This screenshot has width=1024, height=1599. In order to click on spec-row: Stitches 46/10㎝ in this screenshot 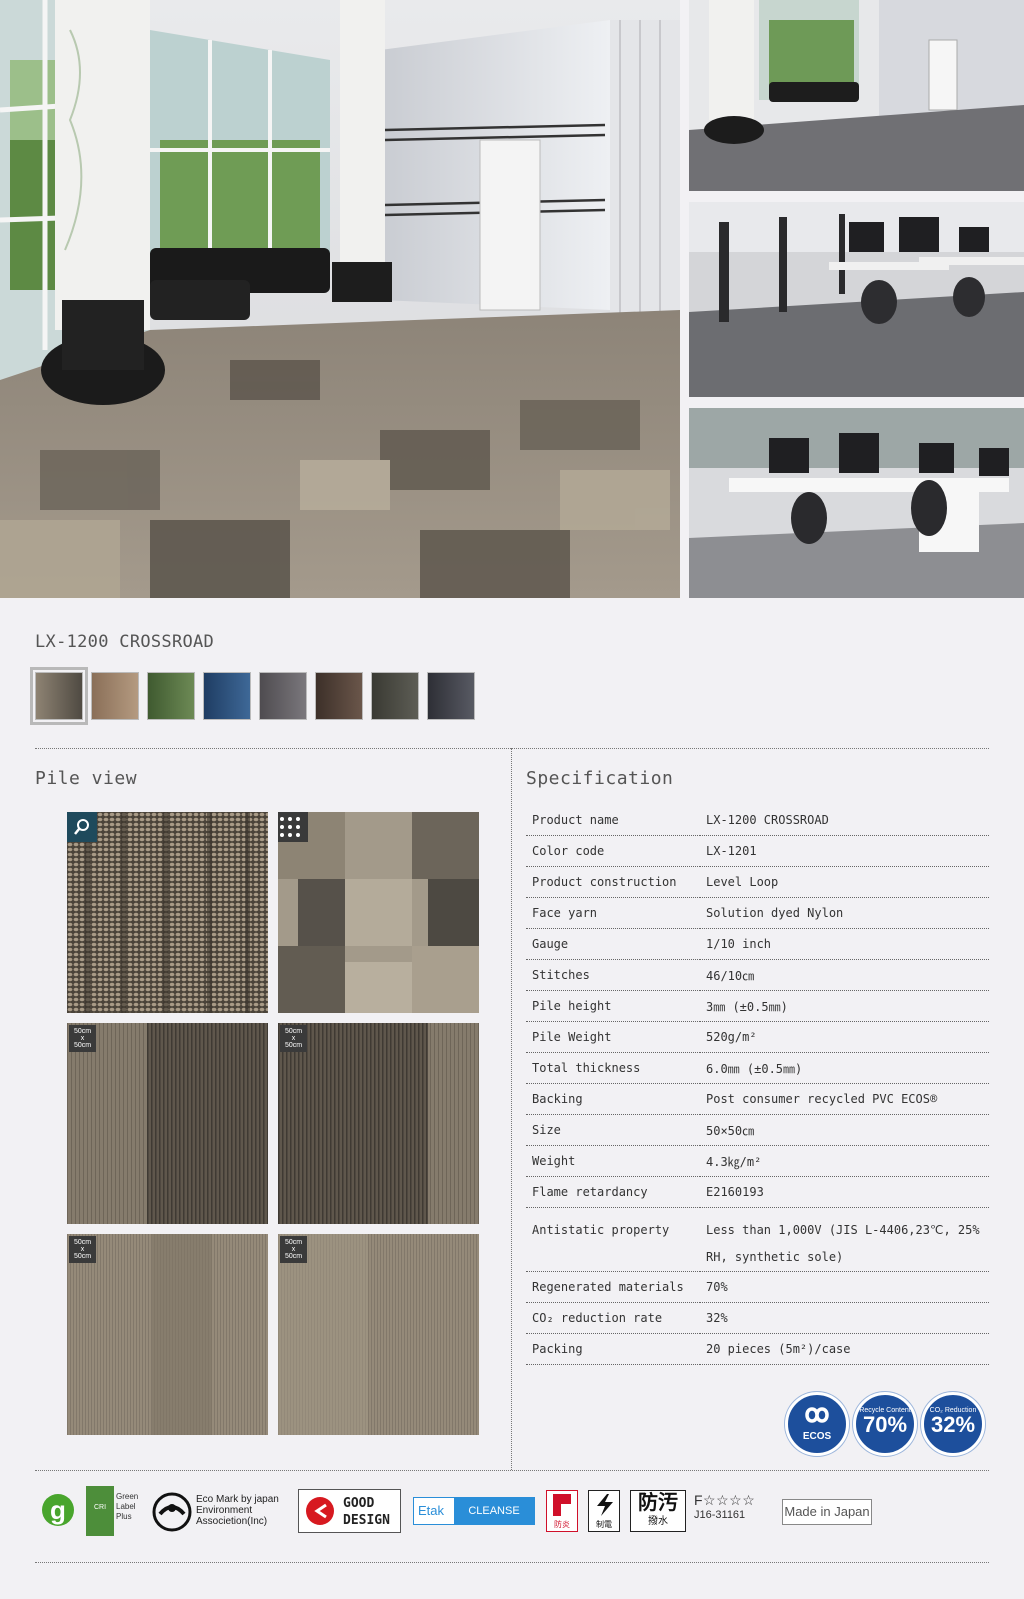, I will do `click(757, 975)`.